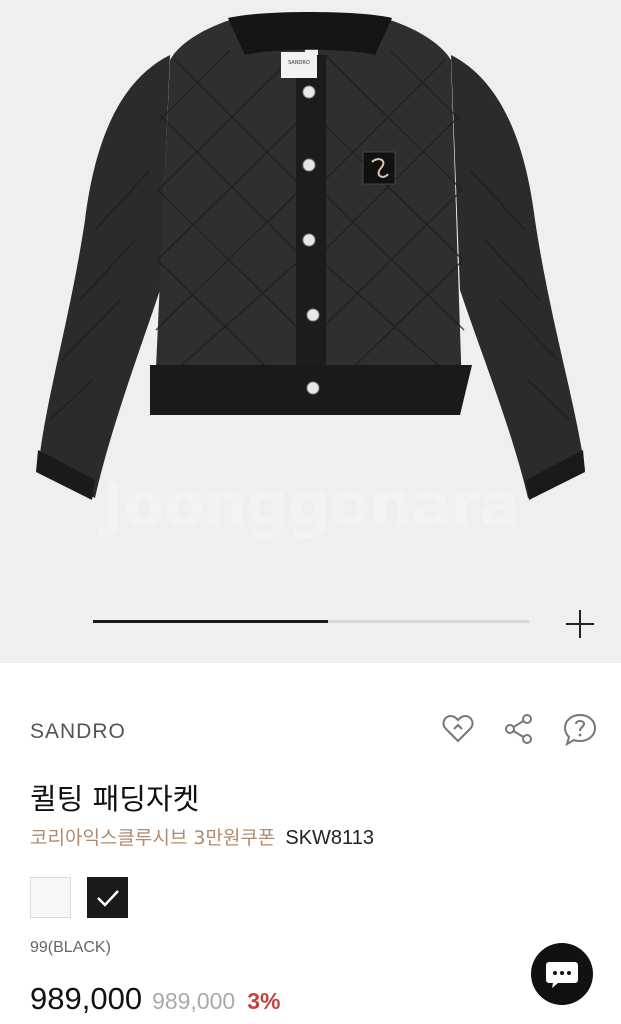 The width and height of the screenshot is (621, 1024). What do you see at coordinates (311, 505) in the screenshot?
I see `watermark: Joonggonara` at bounding box center [311, 505].